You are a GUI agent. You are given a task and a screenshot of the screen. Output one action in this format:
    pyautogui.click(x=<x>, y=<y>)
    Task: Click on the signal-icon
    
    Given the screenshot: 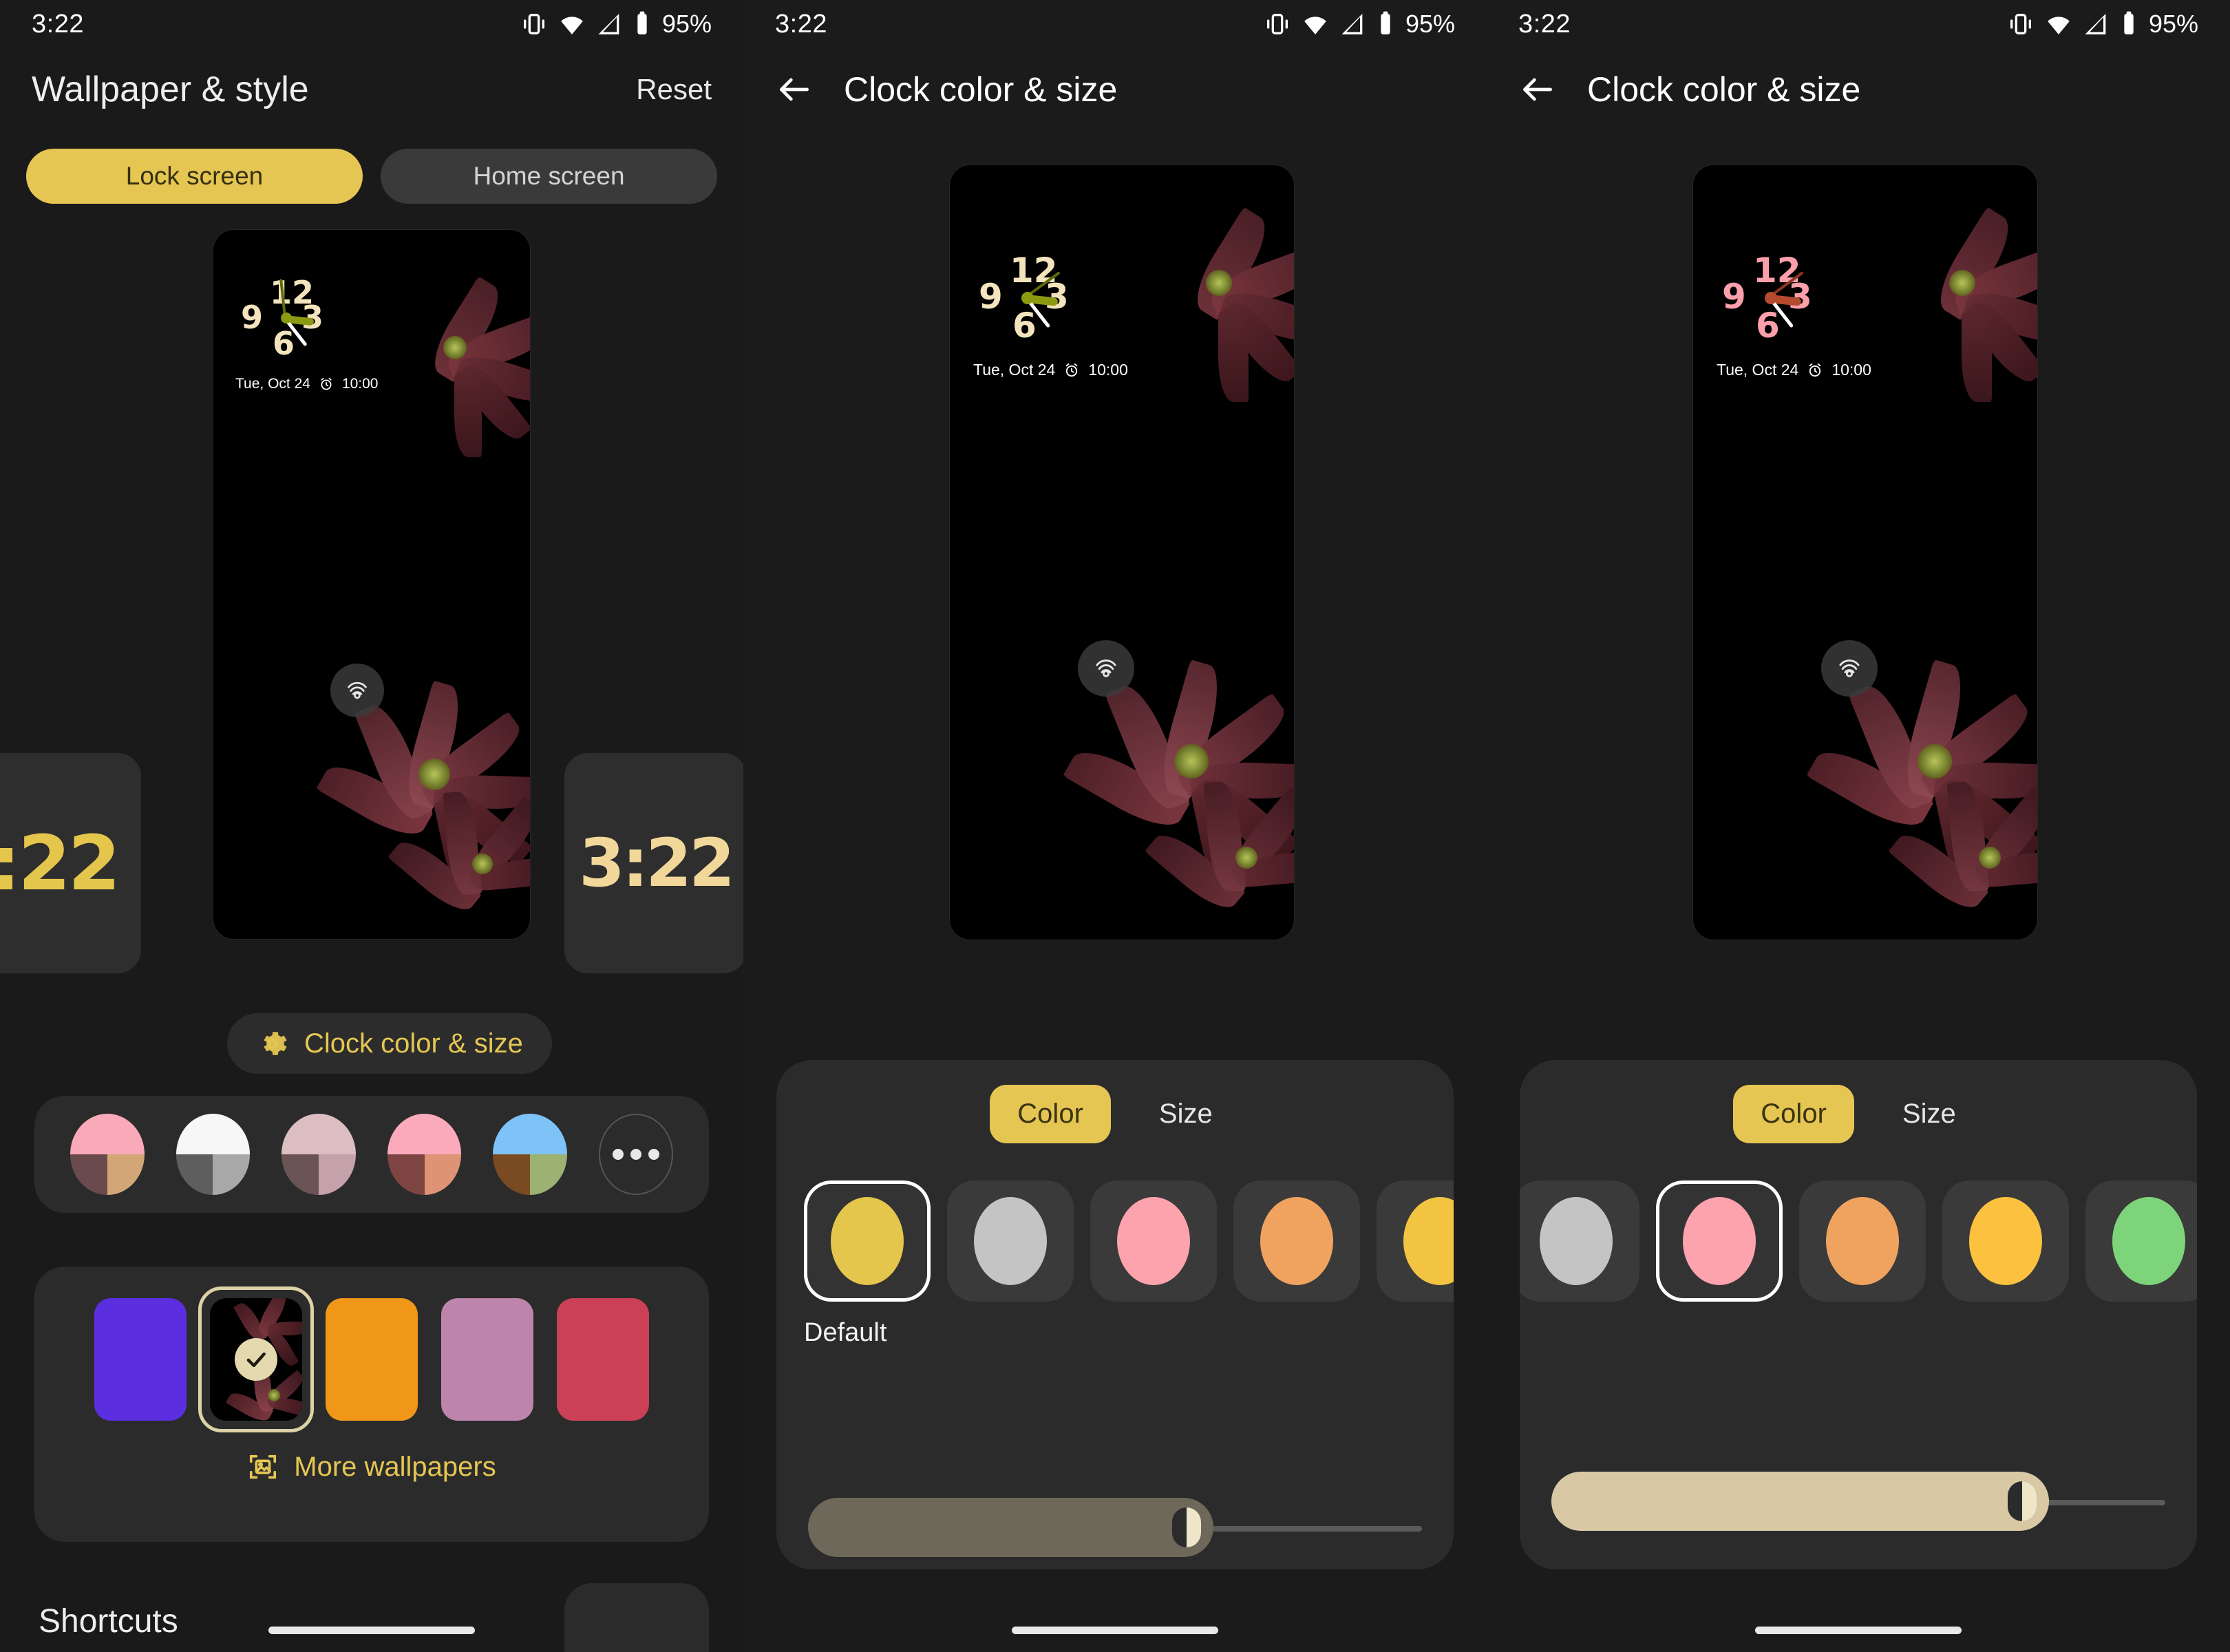 What is the action you would take?
    pyautogui.click(x=608, y=24)
    